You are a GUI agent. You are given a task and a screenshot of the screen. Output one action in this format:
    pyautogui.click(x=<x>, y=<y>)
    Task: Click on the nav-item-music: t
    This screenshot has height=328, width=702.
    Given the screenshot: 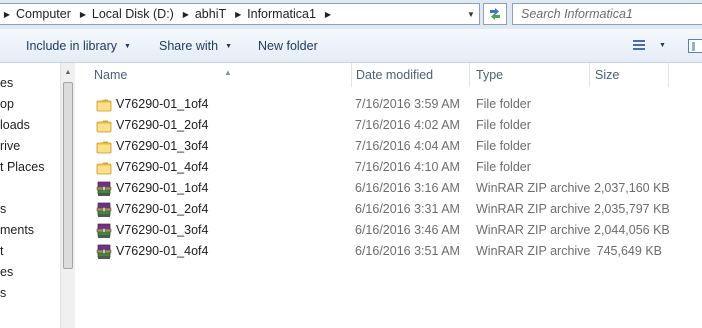 What is the action you would take?
    pyautogui.click(x=1, y=251)
    